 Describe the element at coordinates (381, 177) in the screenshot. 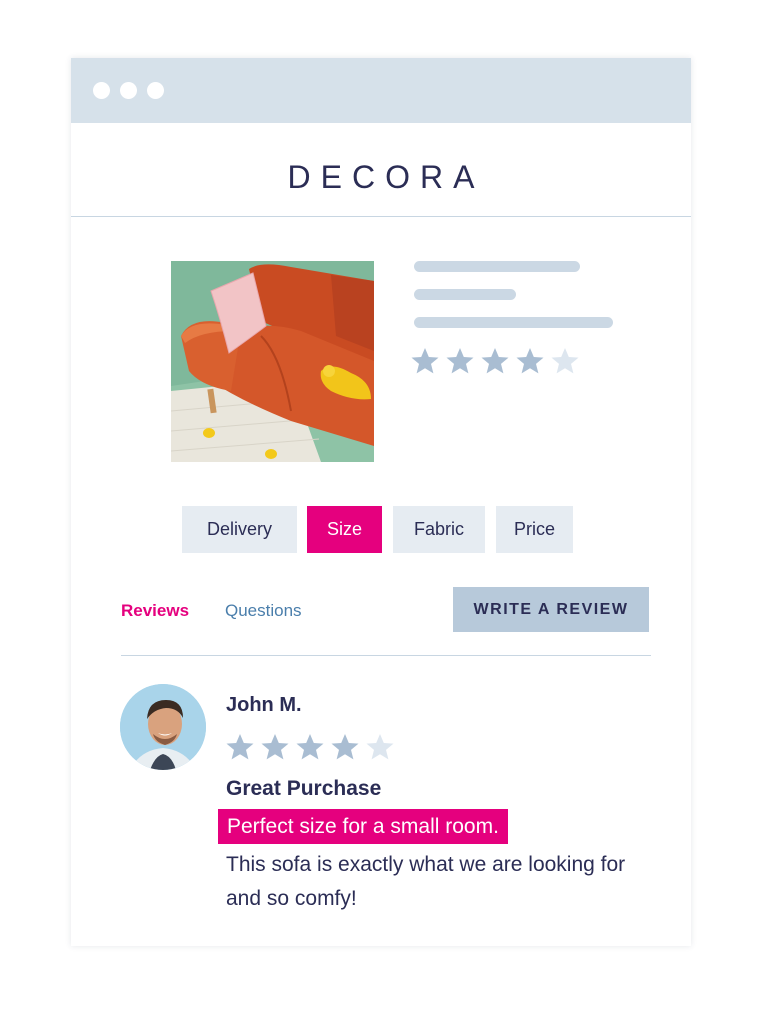

I see `brand-logo: DECORA` at that location.